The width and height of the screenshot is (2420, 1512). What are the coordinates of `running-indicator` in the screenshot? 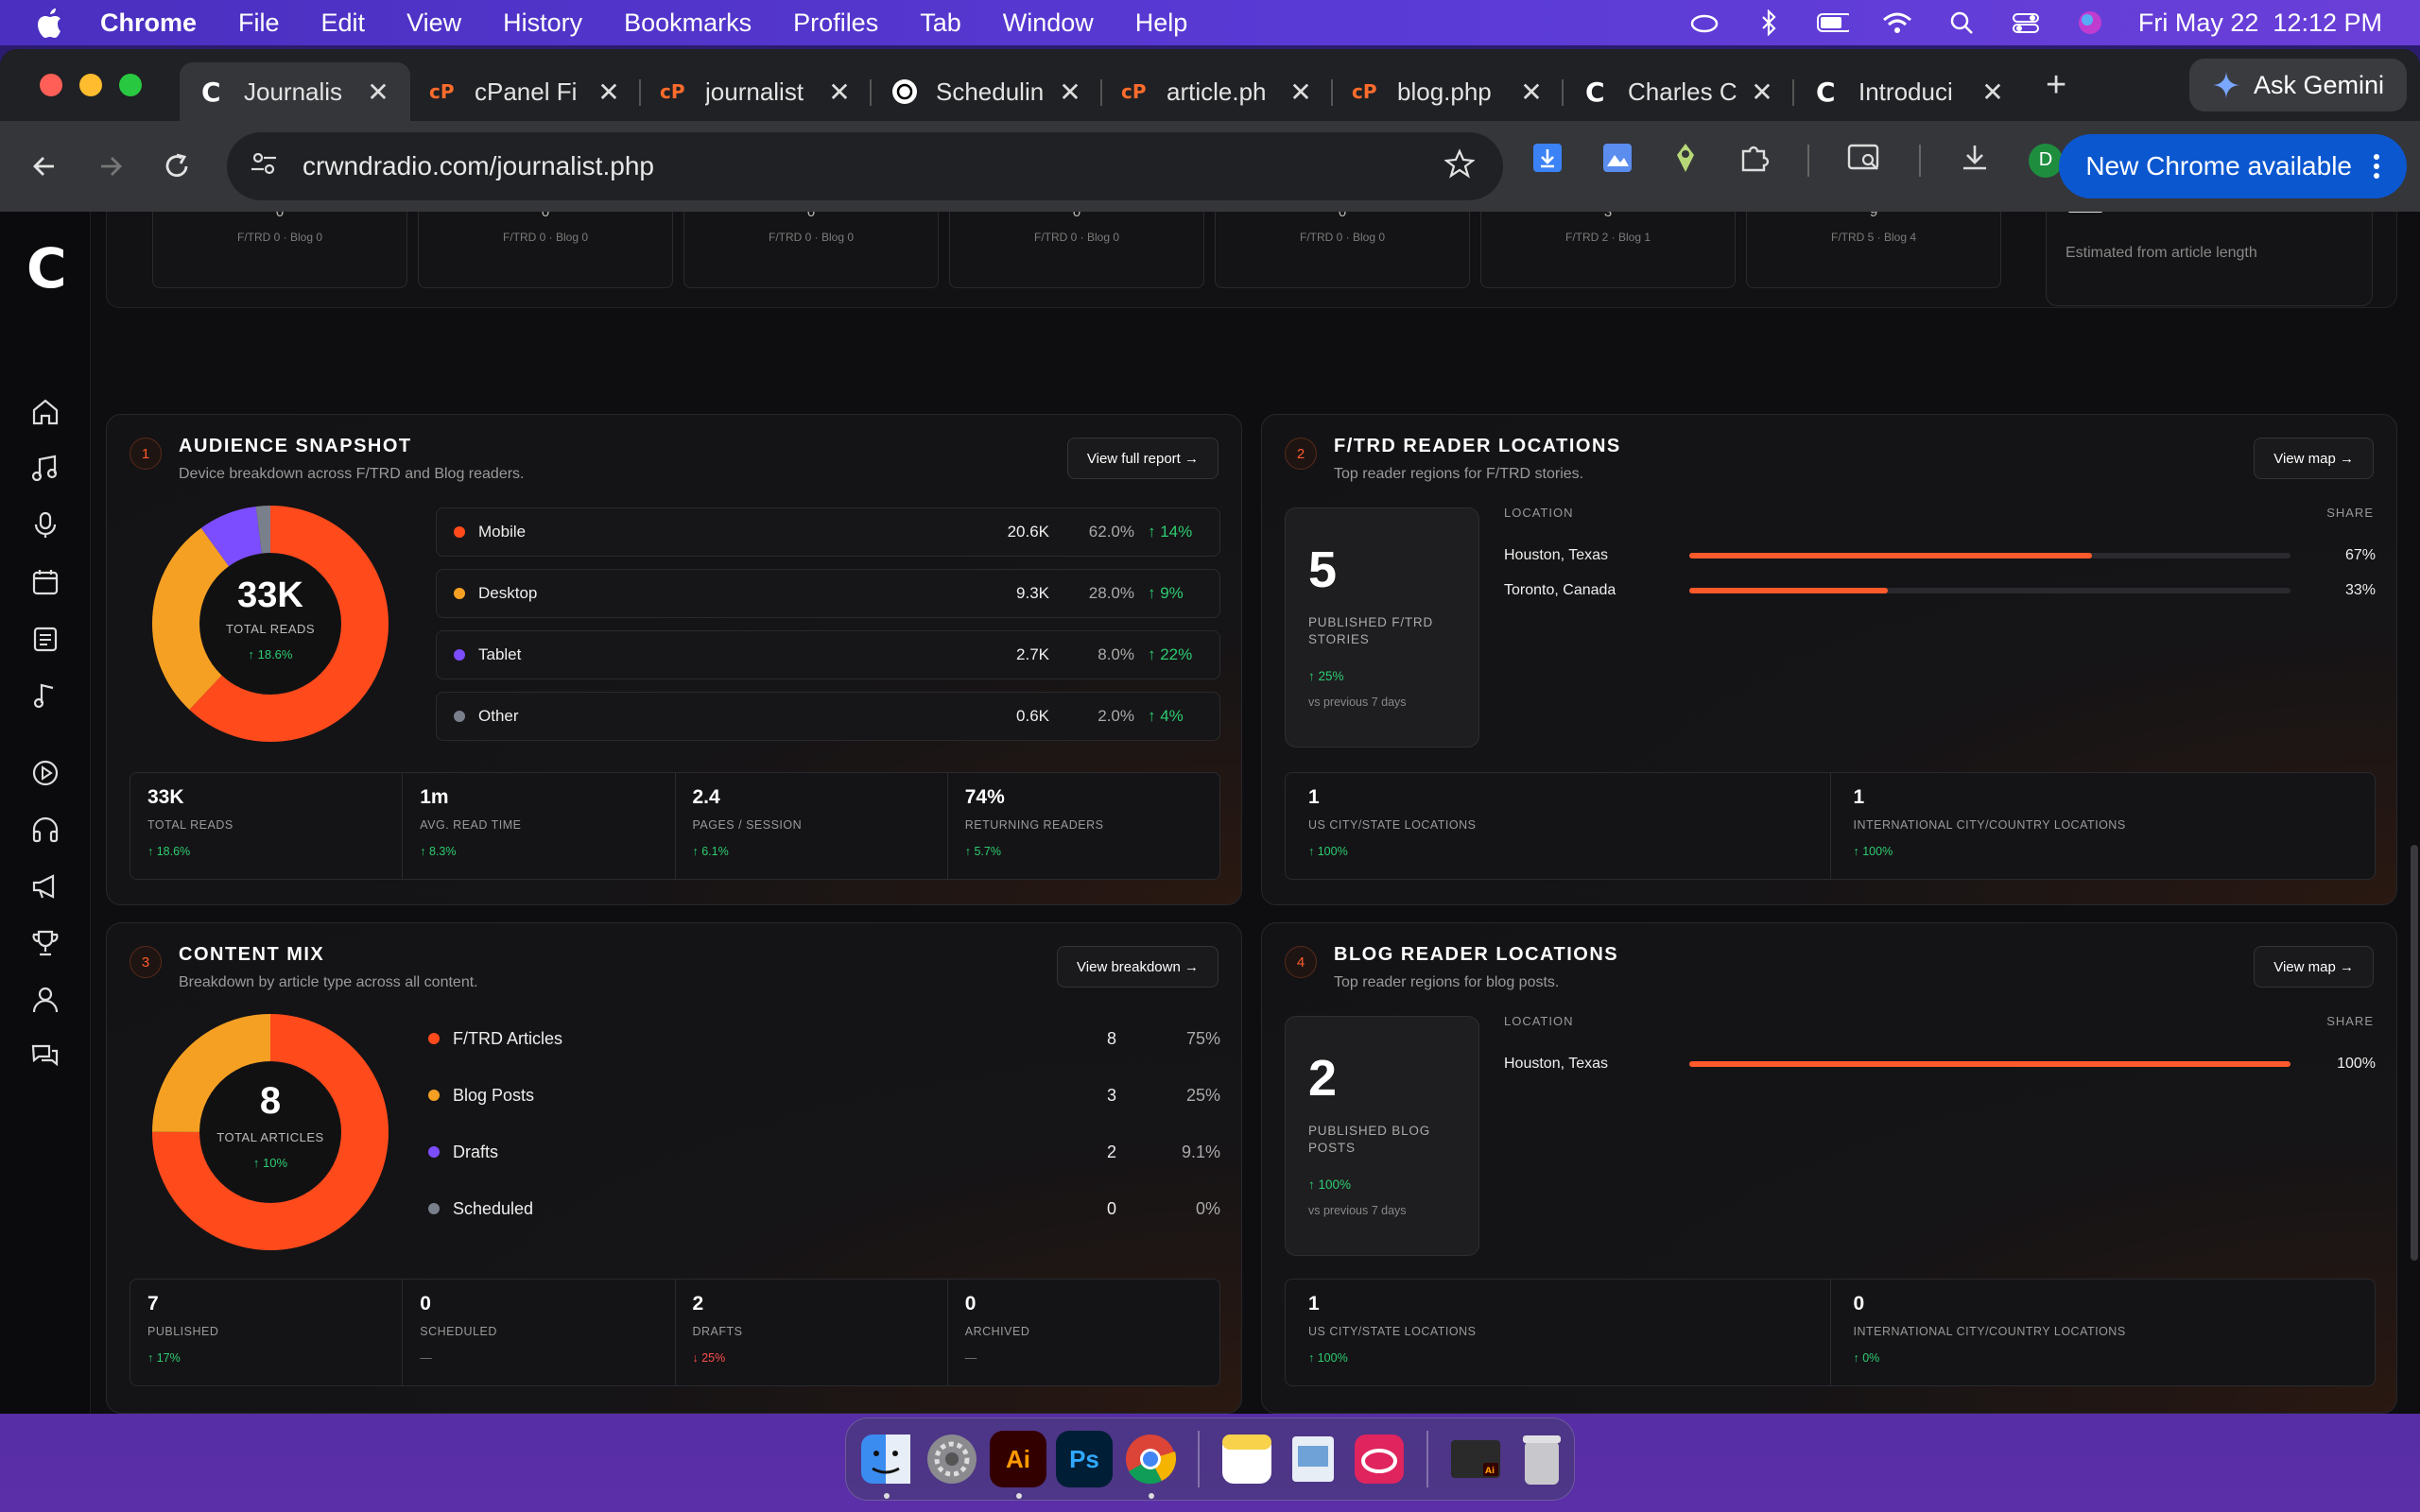 It's located at (1019, 1496).